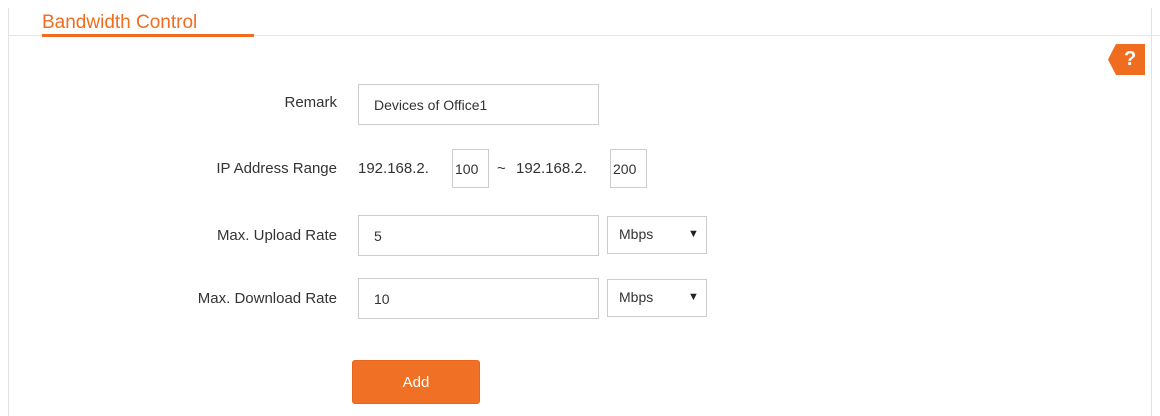 The width and height of the screenshot is (1160, 416). What do you see at coordinates (636, 297) in the screenshot?
I see `download-unit-value: Mbps` at bounding box center [636, 297].